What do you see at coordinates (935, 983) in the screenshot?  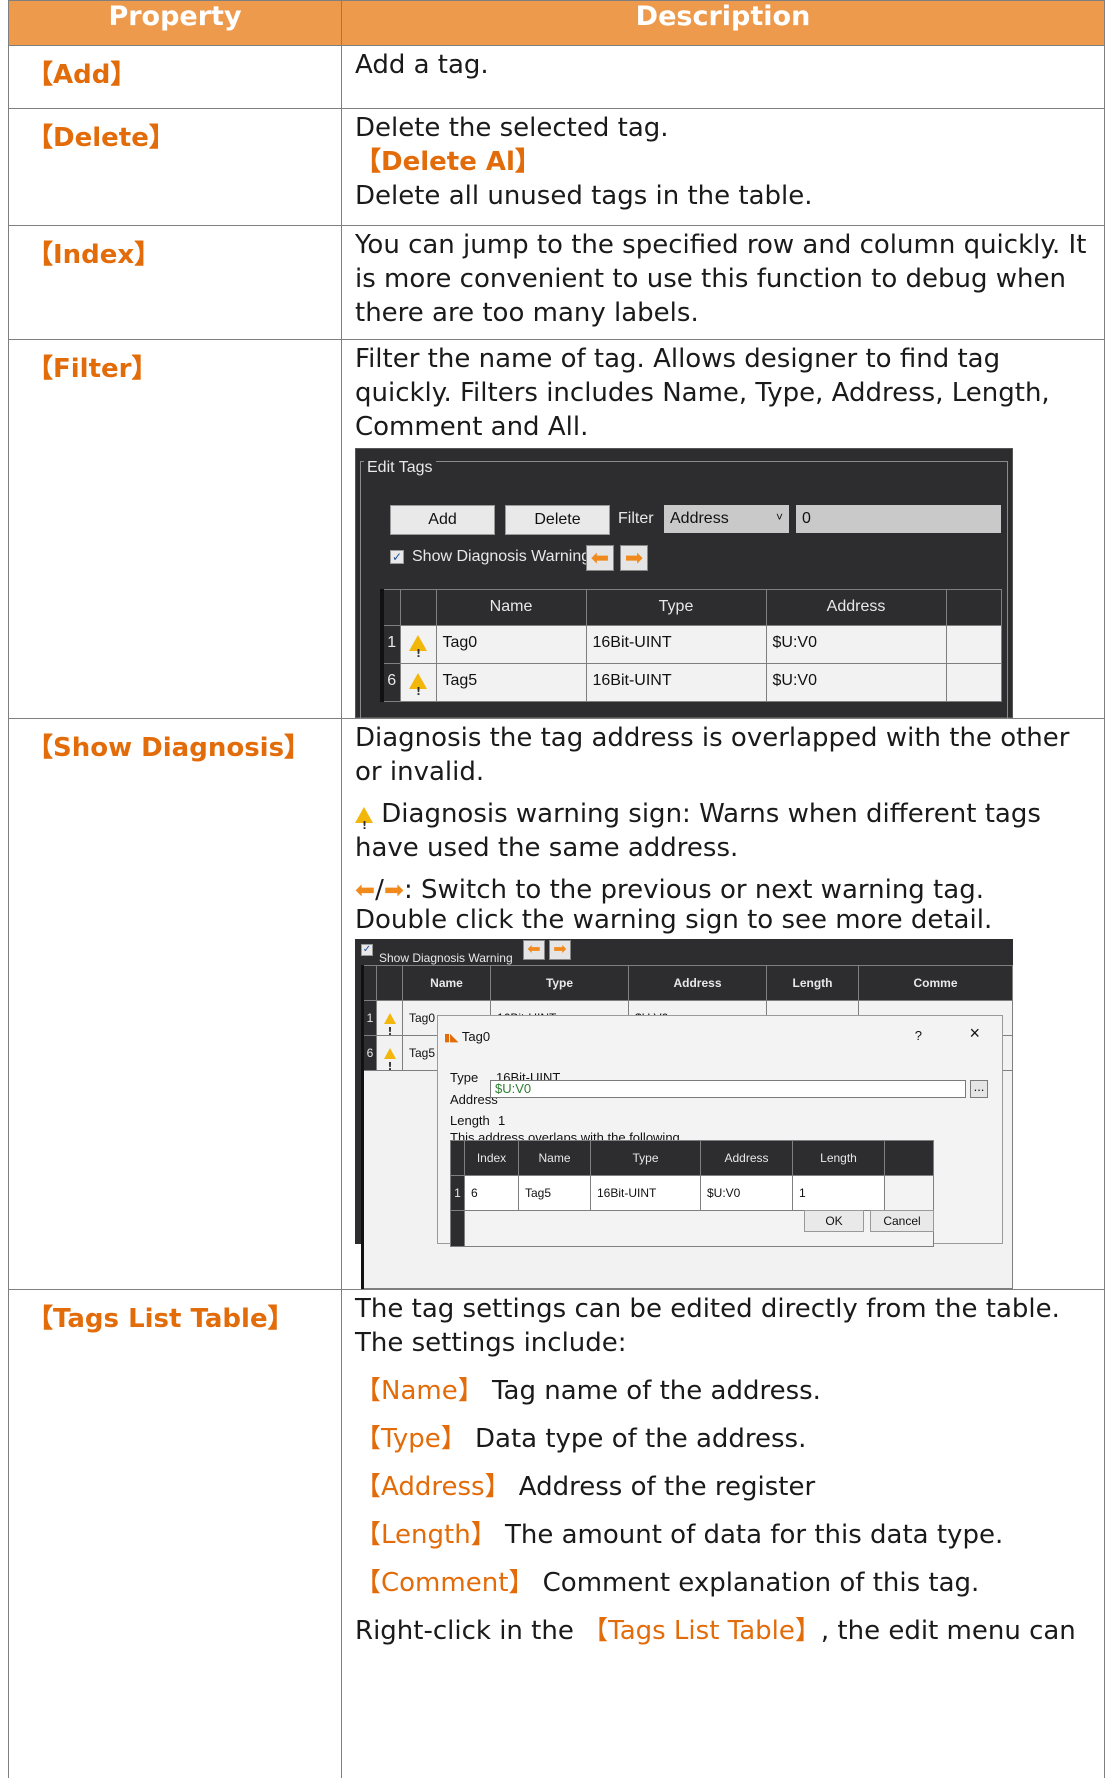 I see `col-comment: Comme` at bounding box center [935, 983].